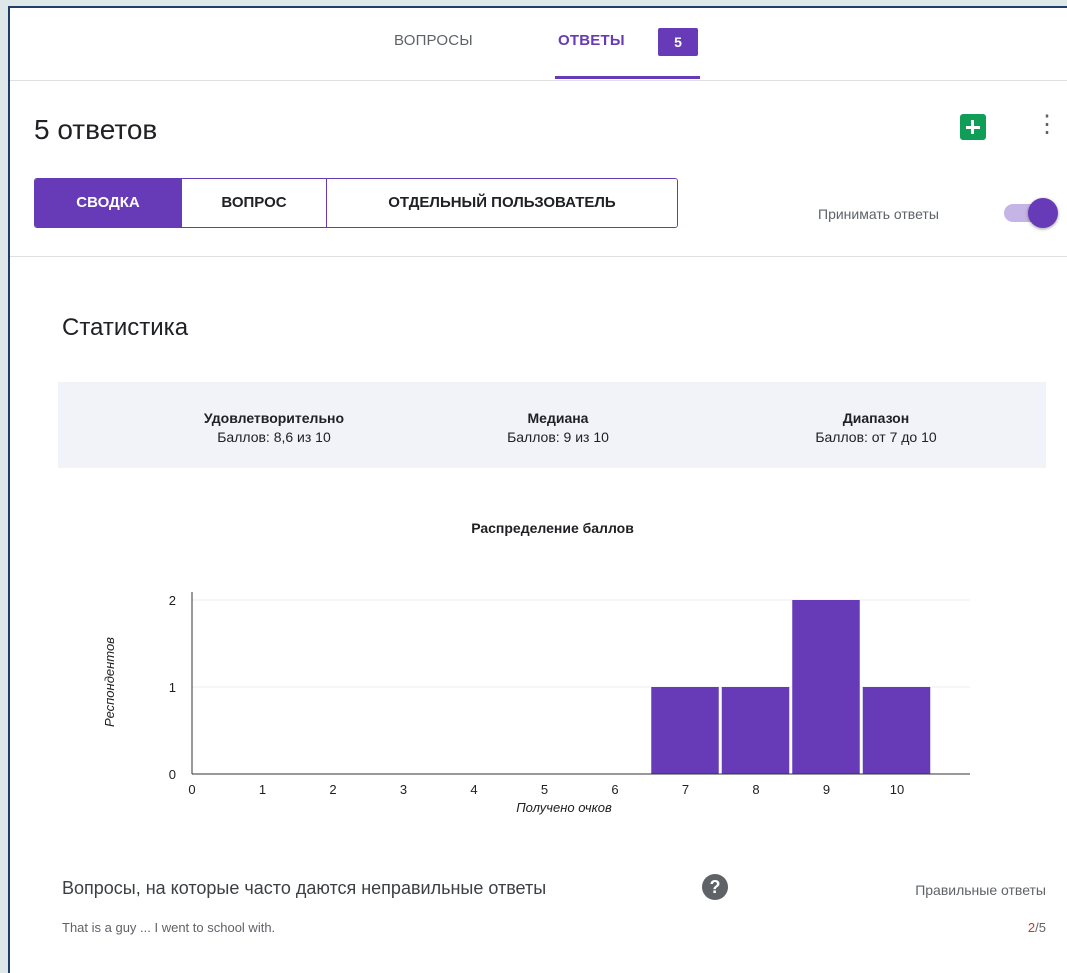 The width and height of the screenshot is (1067, 973). Describe the element at coordinates (1040, 927) in the screenshot. I see `total-count: /5` at that location.